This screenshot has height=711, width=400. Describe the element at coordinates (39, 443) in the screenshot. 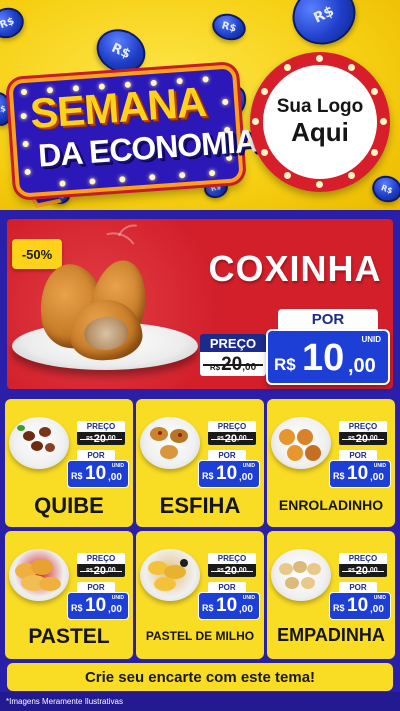

I see `kibbeh-plate-icon` at that location.